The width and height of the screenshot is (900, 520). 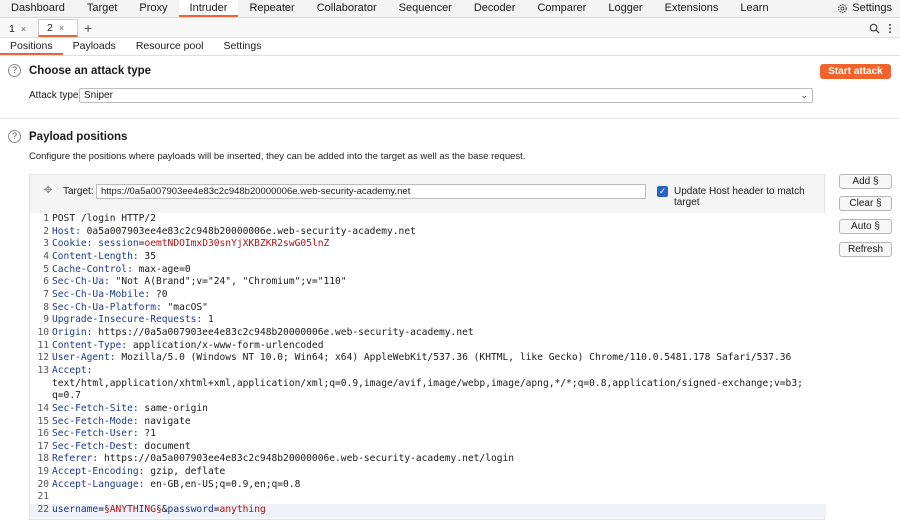 I want to click on request-line: 13 Accept:, so click(x=428, y=371).